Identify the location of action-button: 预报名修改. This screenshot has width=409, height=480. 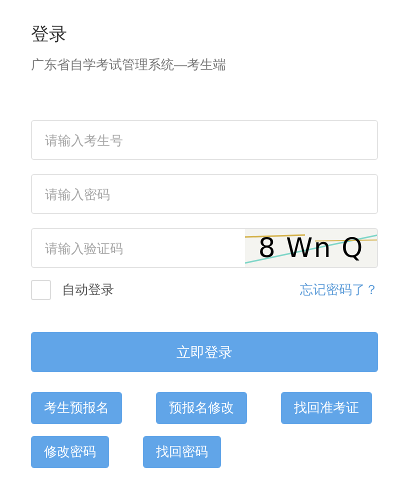
(201, 408).